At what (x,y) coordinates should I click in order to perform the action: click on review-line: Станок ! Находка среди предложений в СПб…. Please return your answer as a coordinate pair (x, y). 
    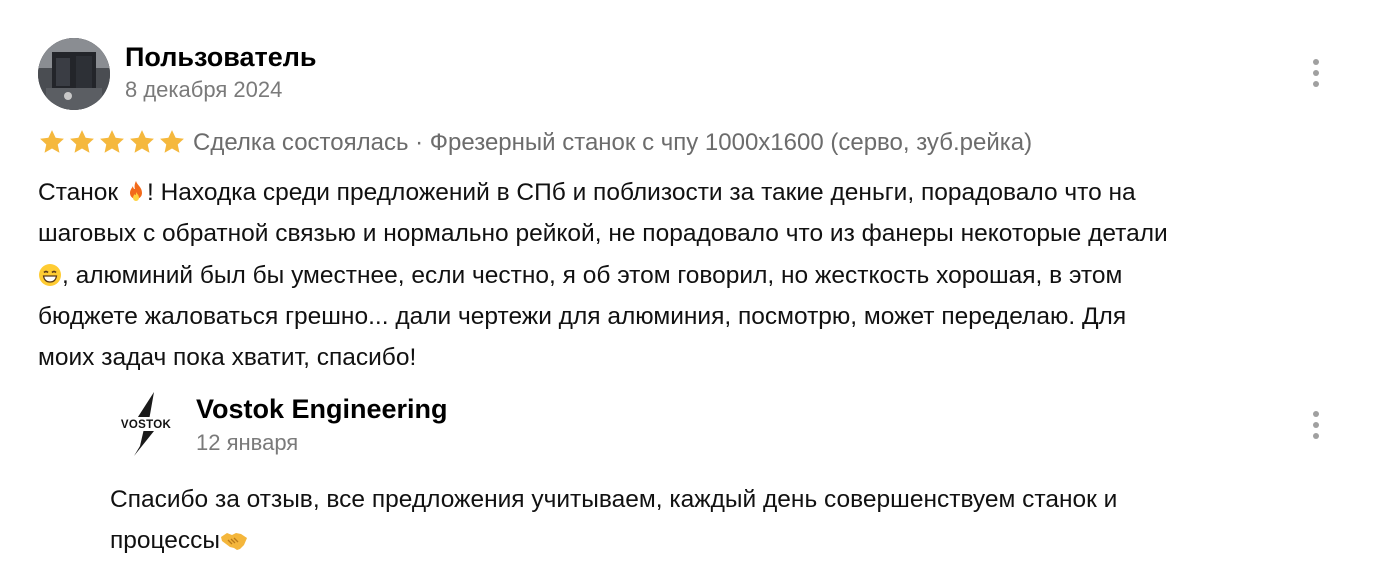
    Looking at the image, I should click on (693, 192).